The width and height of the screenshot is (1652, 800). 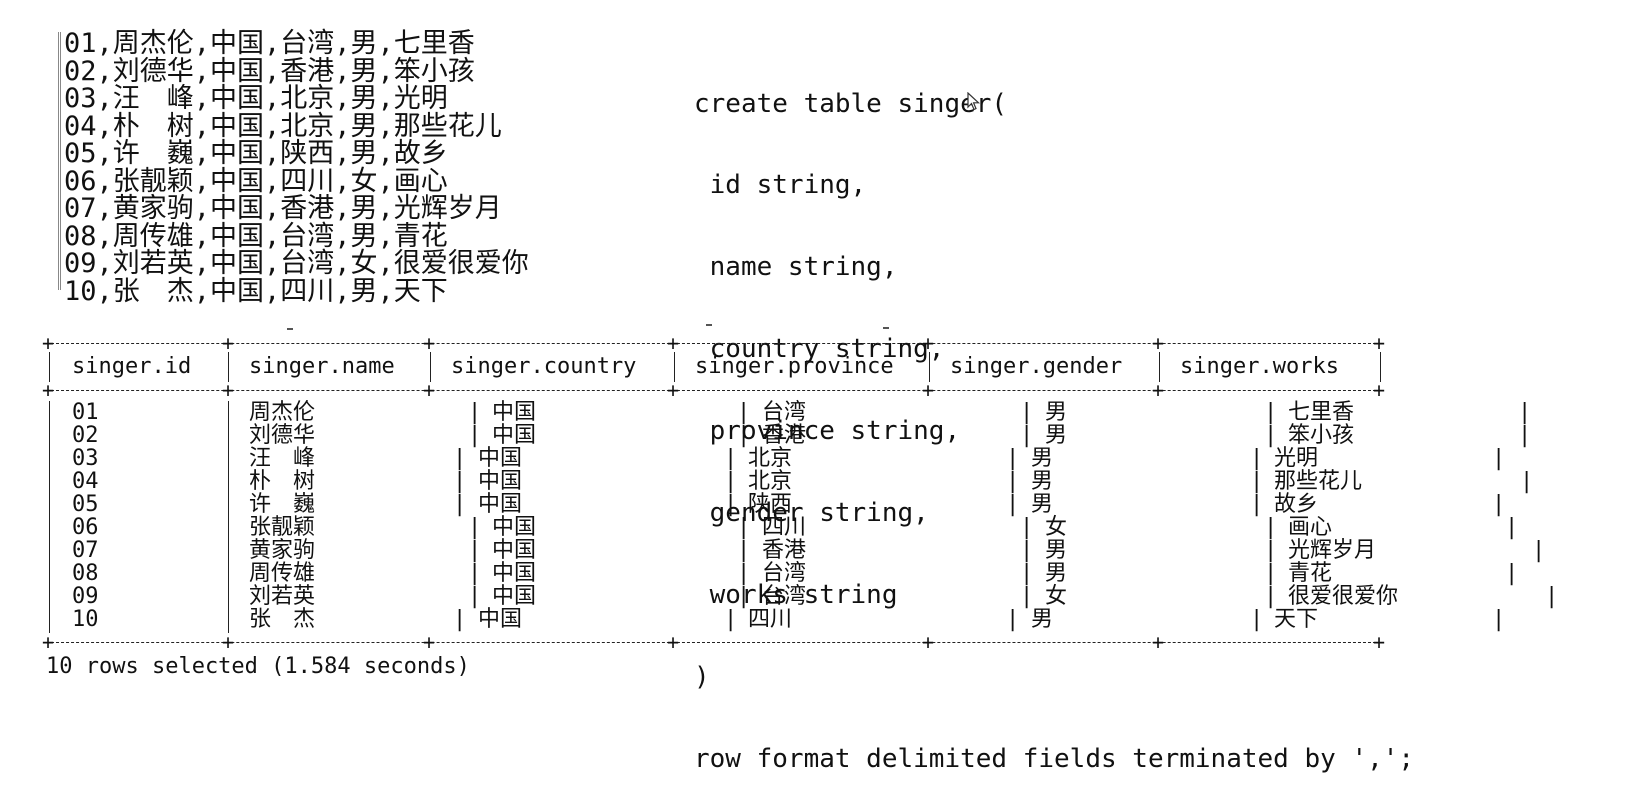 What do you see at coordinates (256, 291) in the screenshot?
I see `raw-data-line: 10,张 杰,中国,四川,男,天下` at bounding box center [256, 291].